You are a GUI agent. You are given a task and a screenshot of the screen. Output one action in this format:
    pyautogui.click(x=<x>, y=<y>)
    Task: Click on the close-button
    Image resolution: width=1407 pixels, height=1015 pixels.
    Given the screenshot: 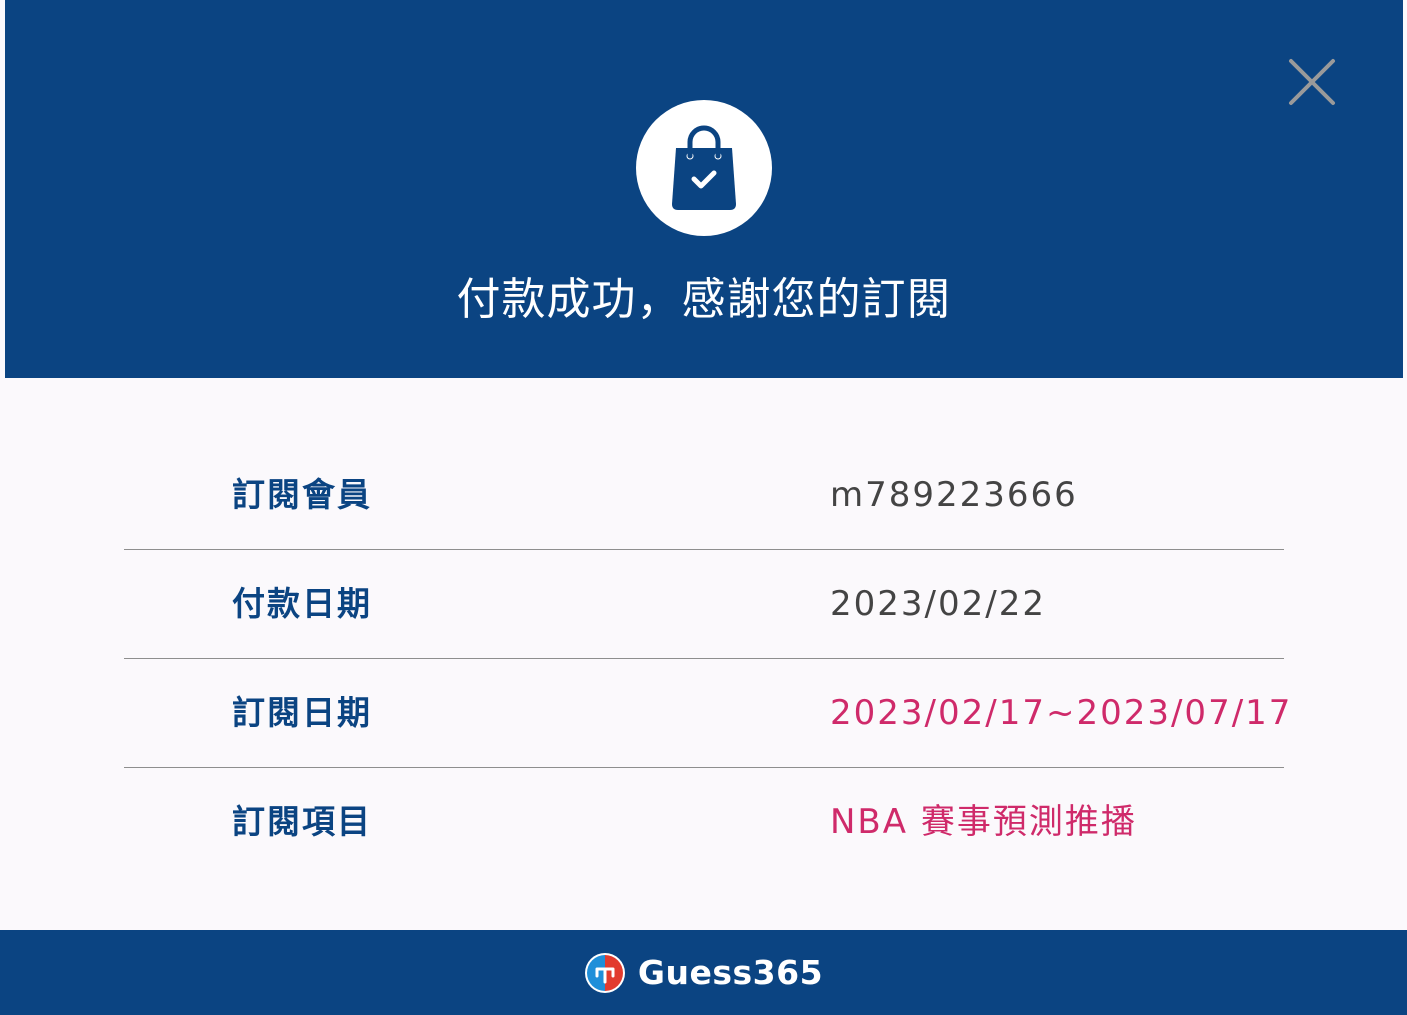 What is the action you would take?
    pyautogui.click(x=1312, y=82)
    